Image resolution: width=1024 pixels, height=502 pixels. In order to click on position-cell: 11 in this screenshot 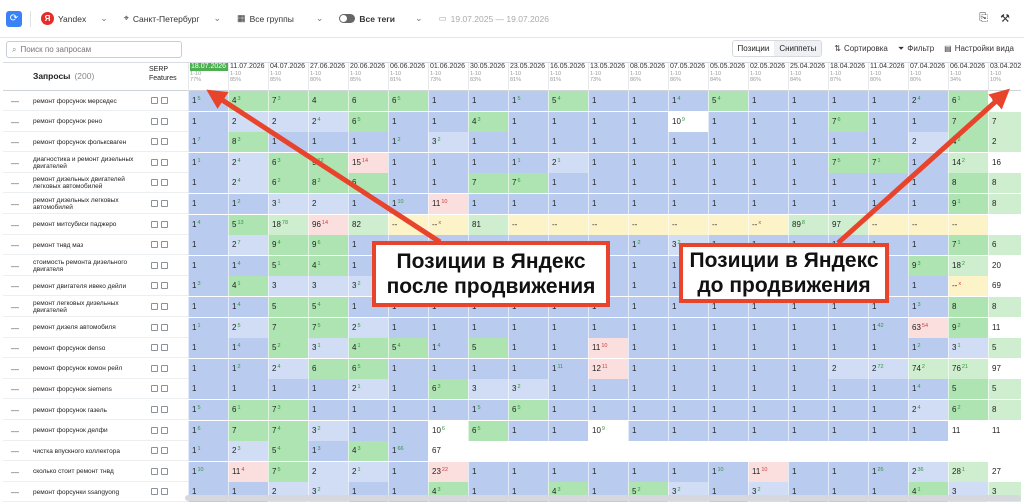, I will do `click(208, 451)`.